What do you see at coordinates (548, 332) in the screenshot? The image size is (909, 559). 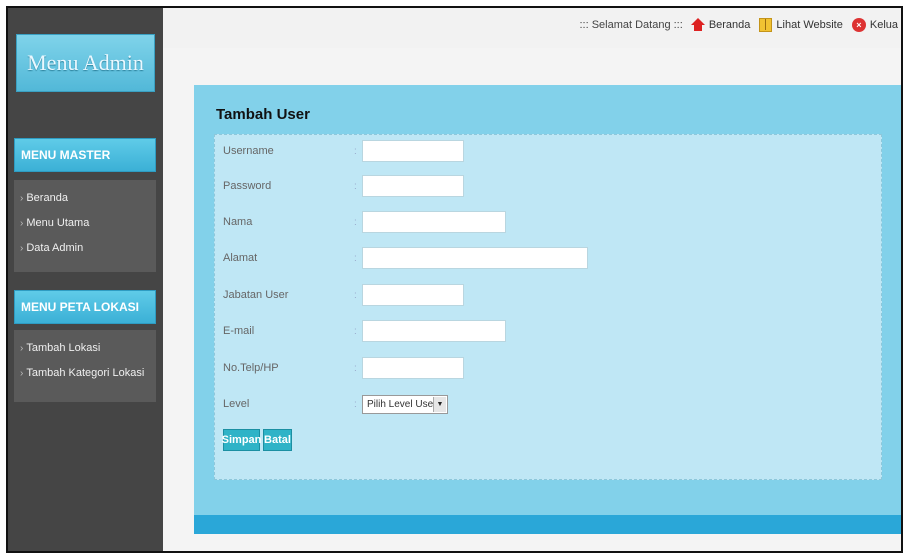 I see `form-row-email: E-mail :` at bounding box center [548, 332].